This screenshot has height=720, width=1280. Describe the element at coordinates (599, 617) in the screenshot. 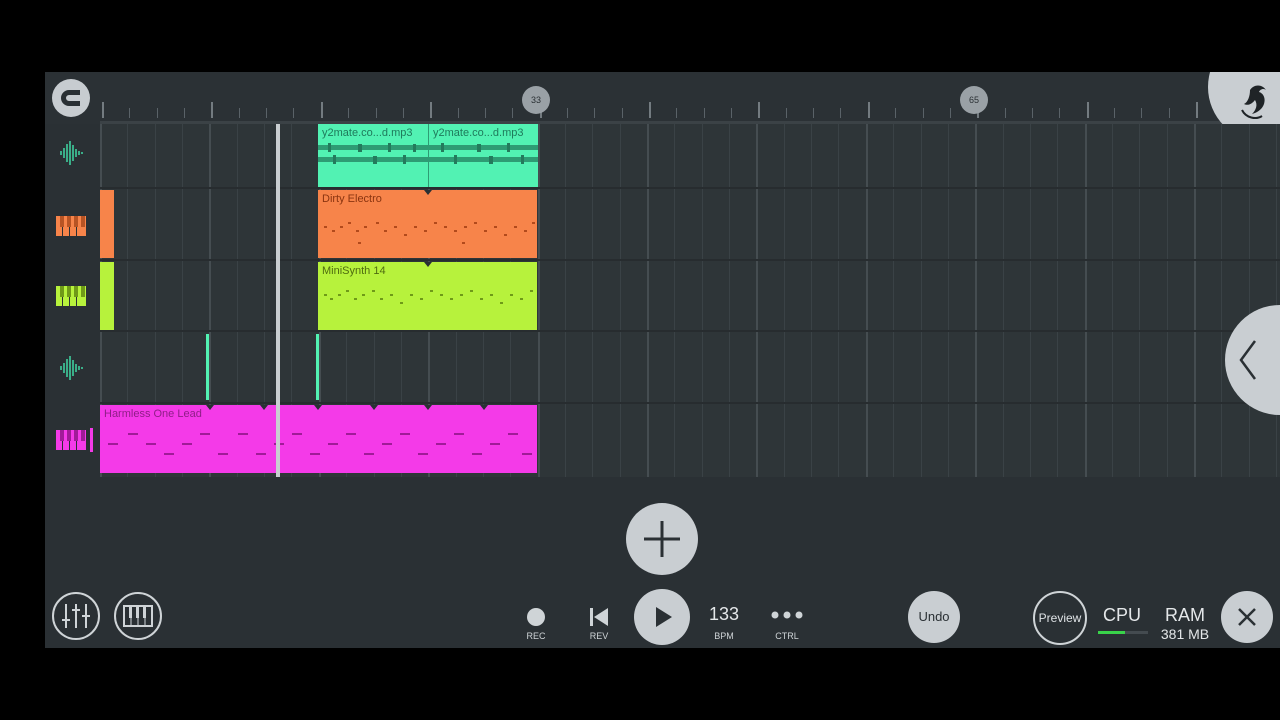

I see `rewind-button` at that location.